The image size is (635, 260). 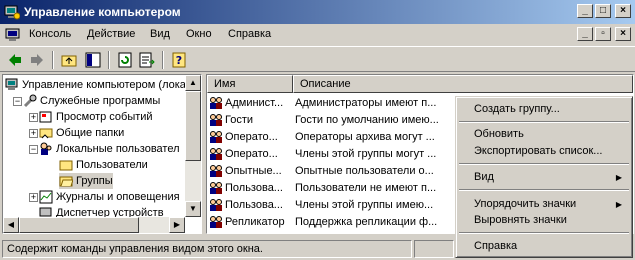 I want to click on title-bar: Управление компьютером _ □ ×, so click(x=317, y=12).